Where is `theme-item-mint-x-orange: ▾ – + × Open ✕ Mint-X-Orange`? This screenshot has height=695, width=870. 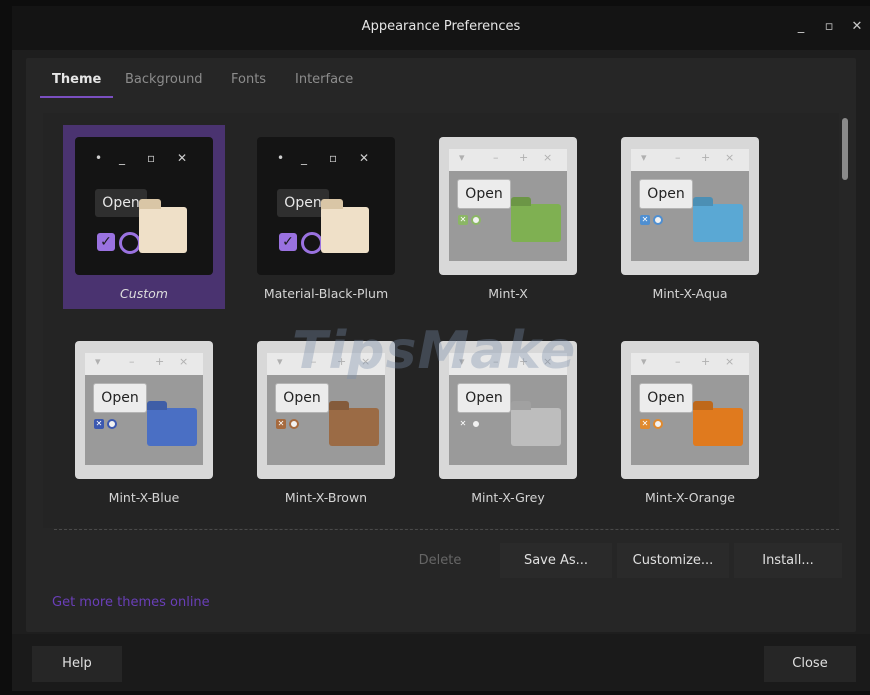
theme-item-mint-x-orange: ▾ – + × Open ✕ Mint-X-Orange is located at coordinates (690, 421).